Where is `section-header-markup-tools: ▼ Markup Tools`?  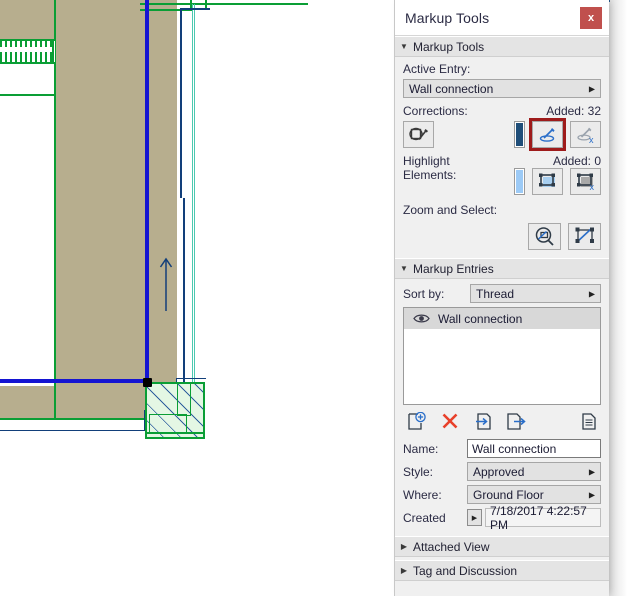
section-header-markup-tools: ▼ Markup Tools is located at coordinates (502, 46).